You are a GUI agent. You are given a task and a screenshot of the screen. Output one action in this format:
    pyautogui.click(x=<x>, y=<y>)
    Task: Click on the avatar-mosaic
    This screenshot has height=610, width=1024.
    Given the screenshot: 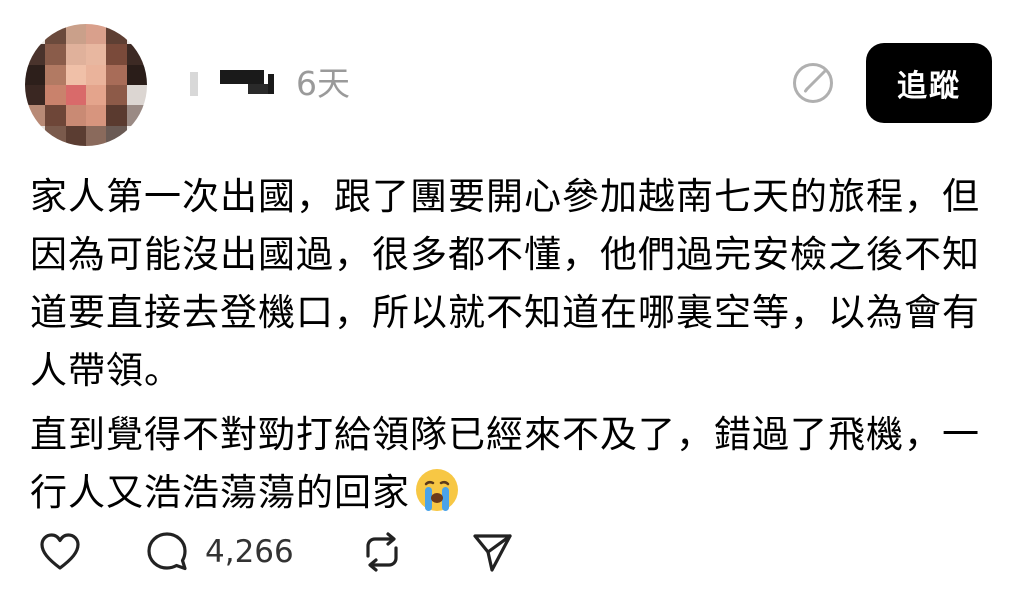 What is the action you would take?
    pyautogui.click(x=86, y=85)
    